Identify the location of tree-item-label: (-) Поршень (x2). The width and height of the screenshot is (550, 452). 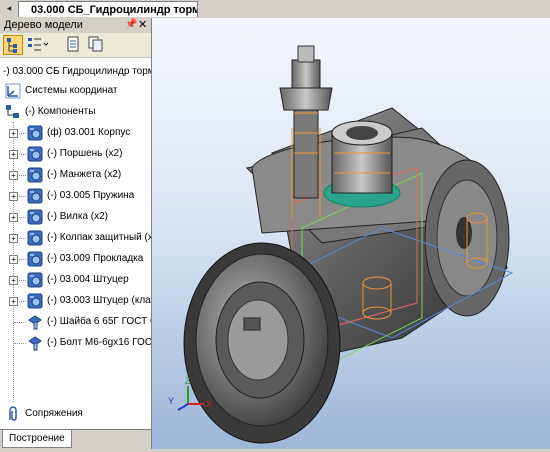
(85, 153).